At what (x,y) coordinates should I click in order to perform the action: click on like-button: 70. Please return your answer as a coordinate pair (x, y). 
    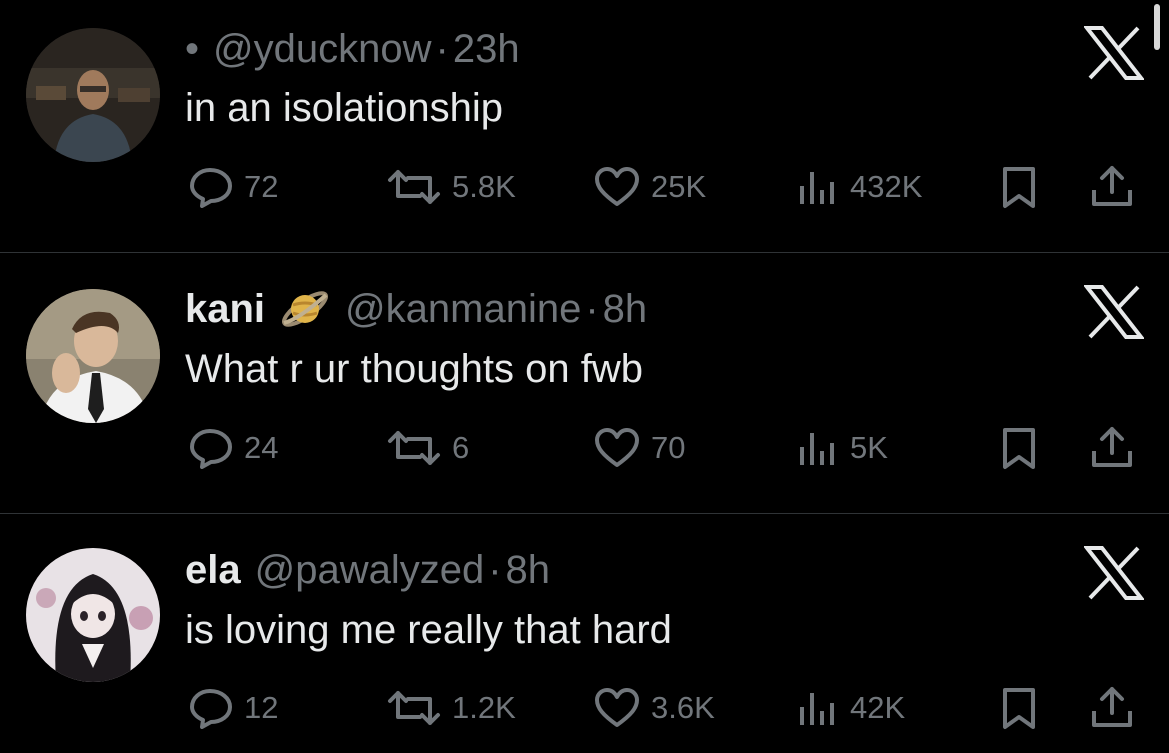
    Looking at the image, I should click on (639, 448).